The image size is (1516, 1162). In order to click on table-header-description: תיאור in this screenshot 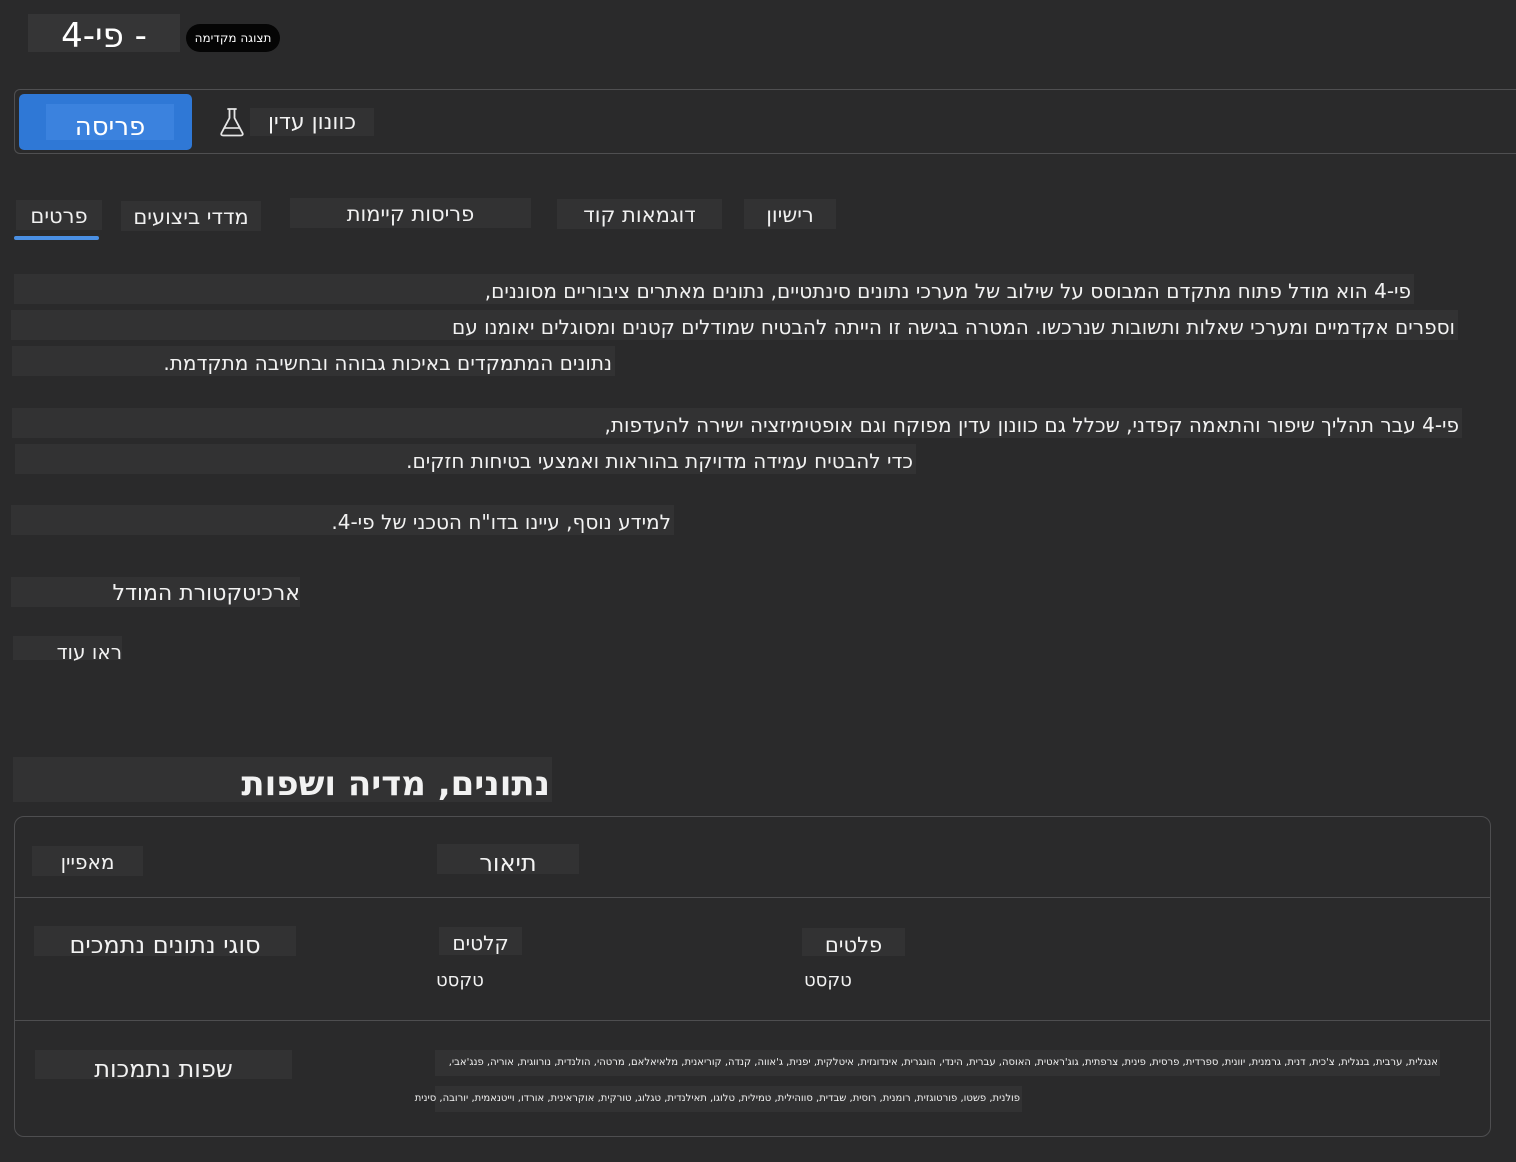, I will do `click(508, 860)`.